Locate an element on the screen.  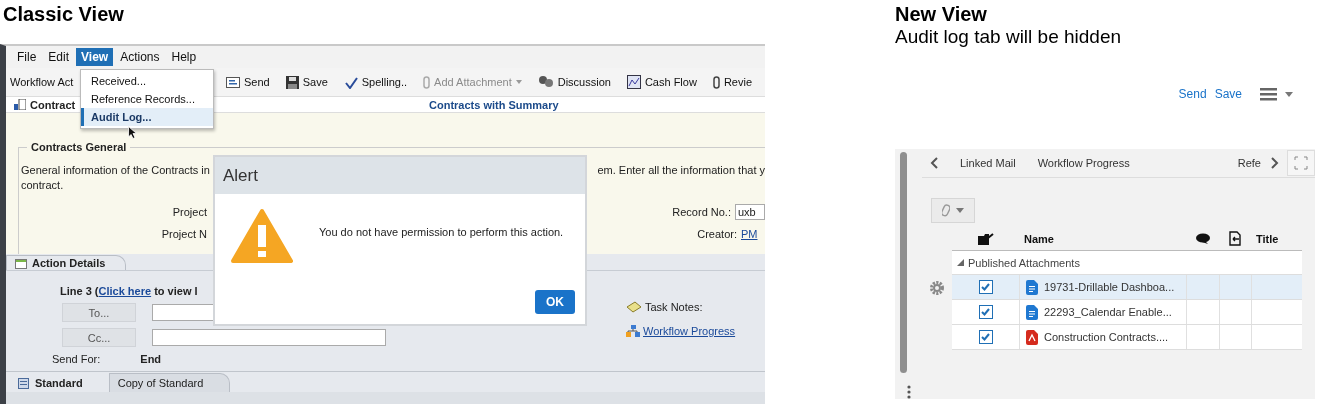
subheading: Audit log tab will be hidden is located at coordinates (1009, 37).